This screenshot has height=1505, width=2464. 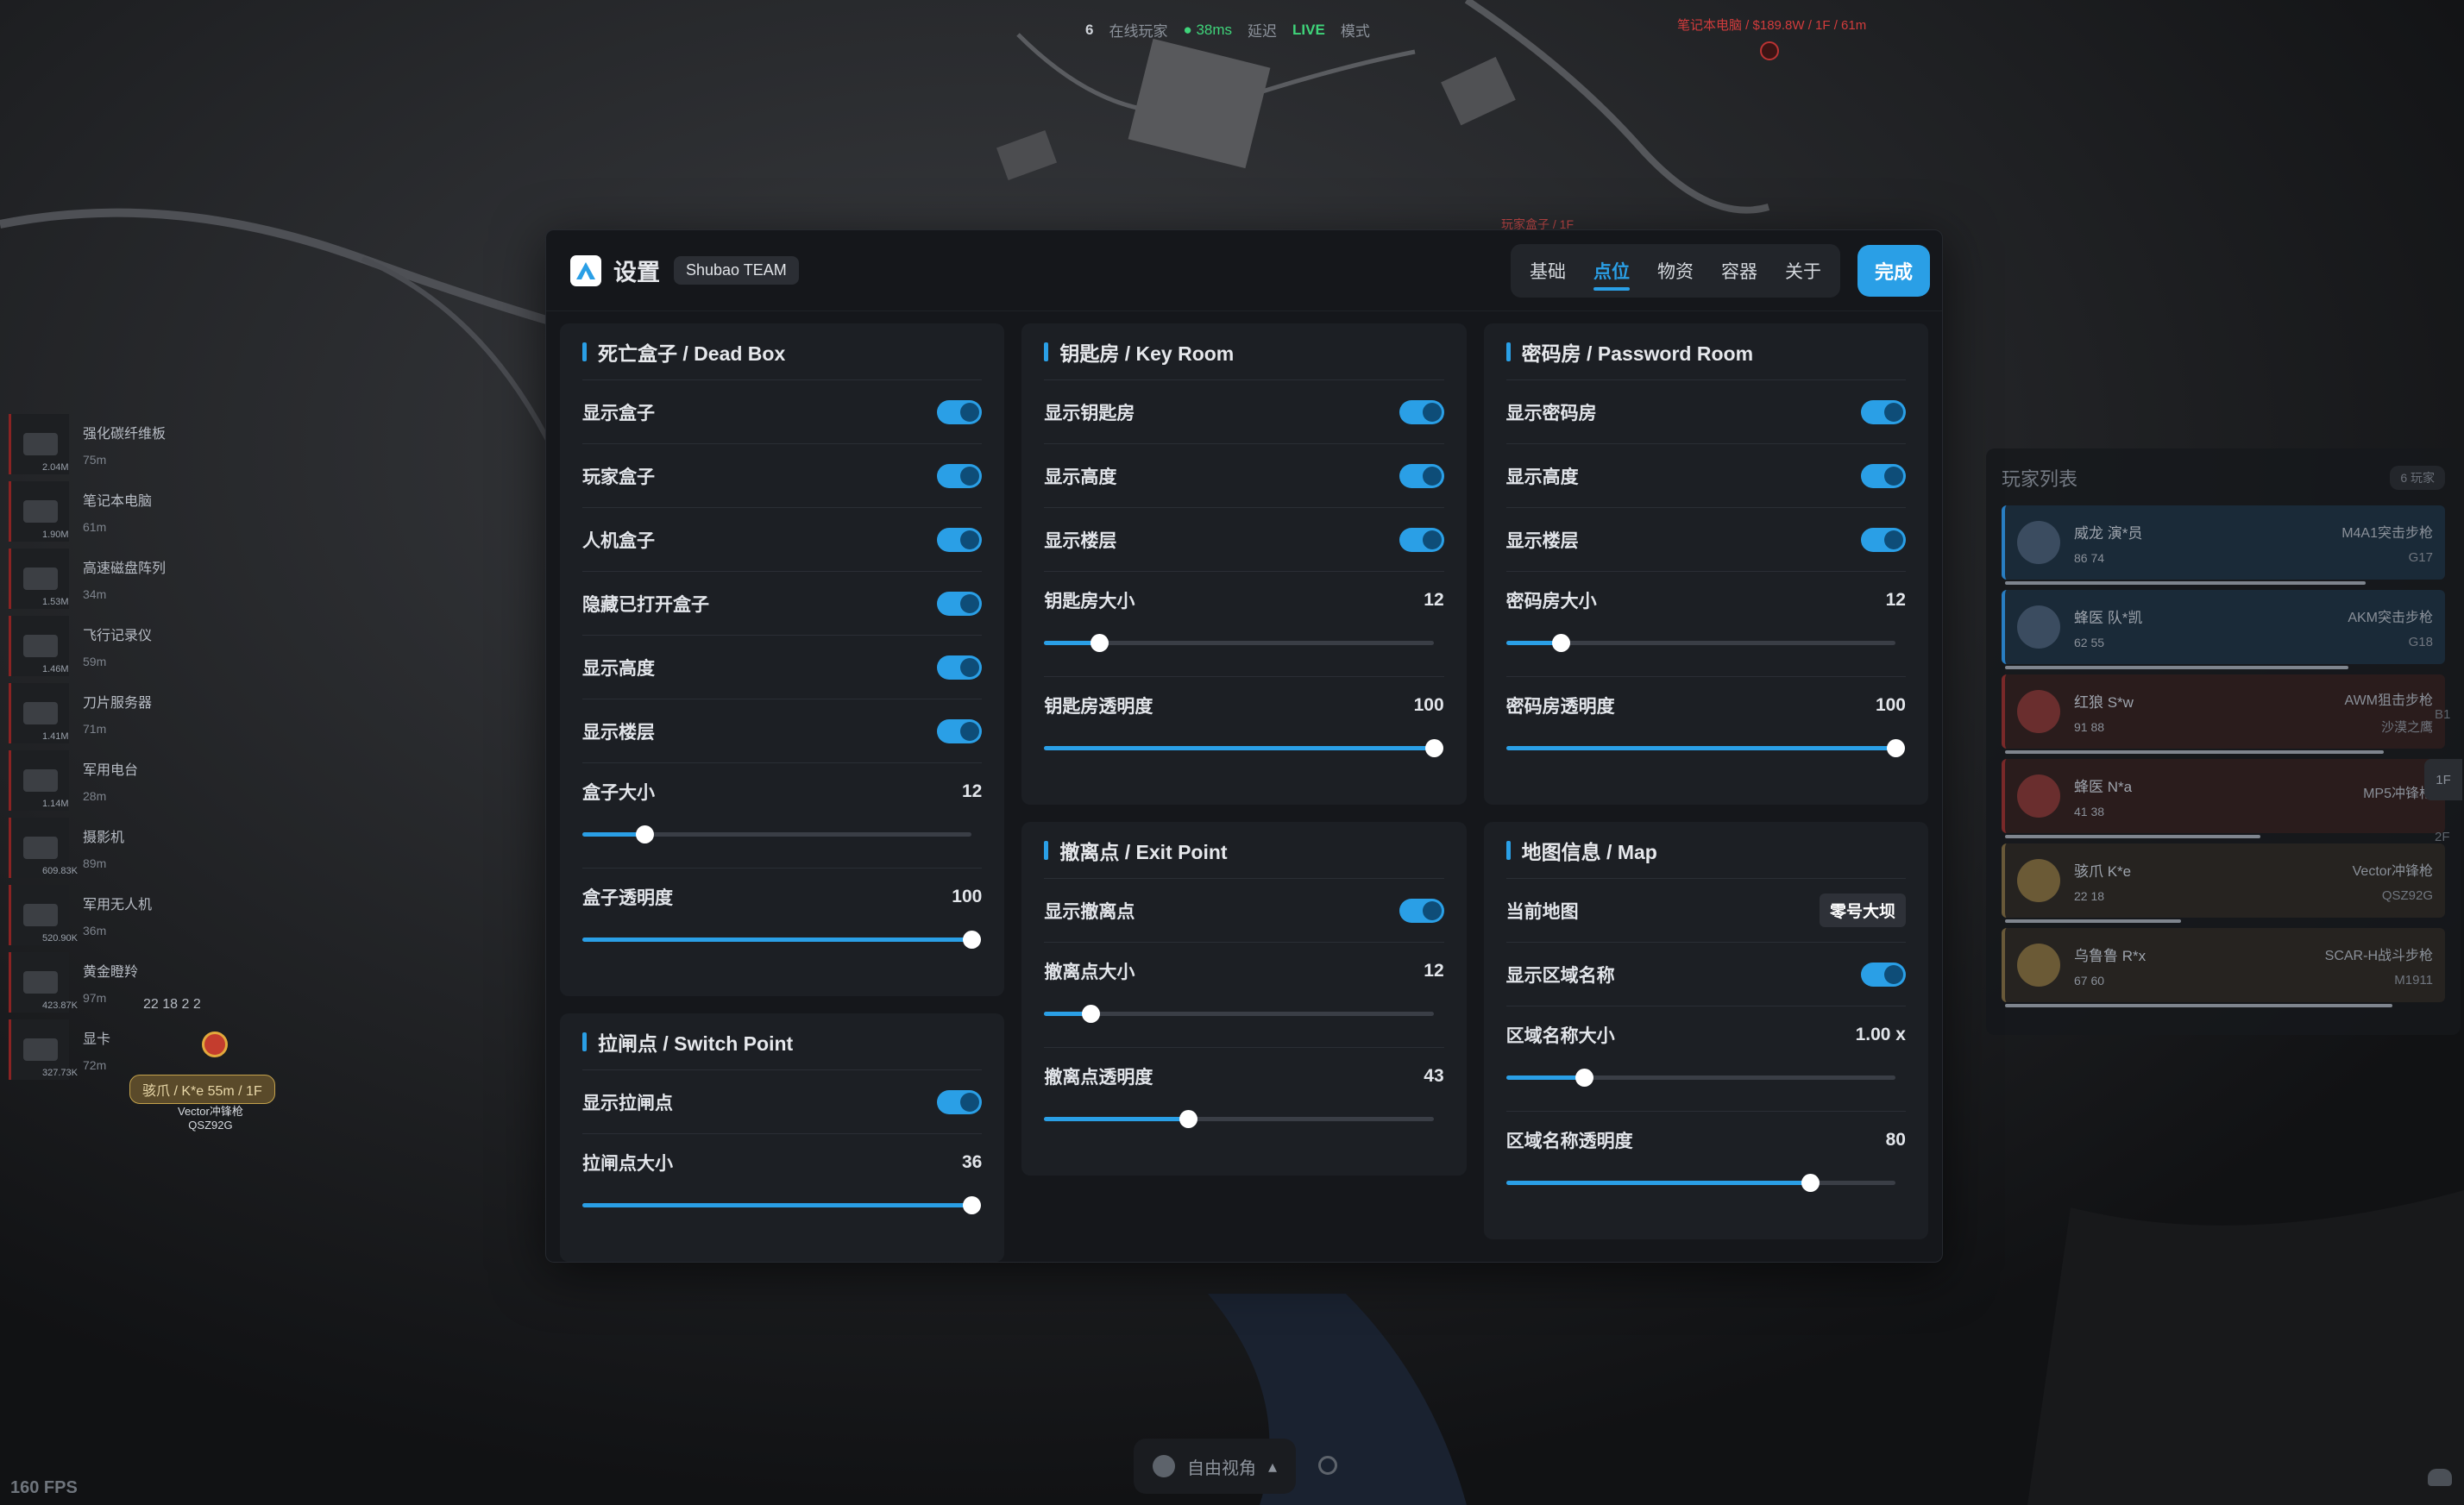 I want to click on toggle-row: 玩家盒子, so click(x=782, y=476).